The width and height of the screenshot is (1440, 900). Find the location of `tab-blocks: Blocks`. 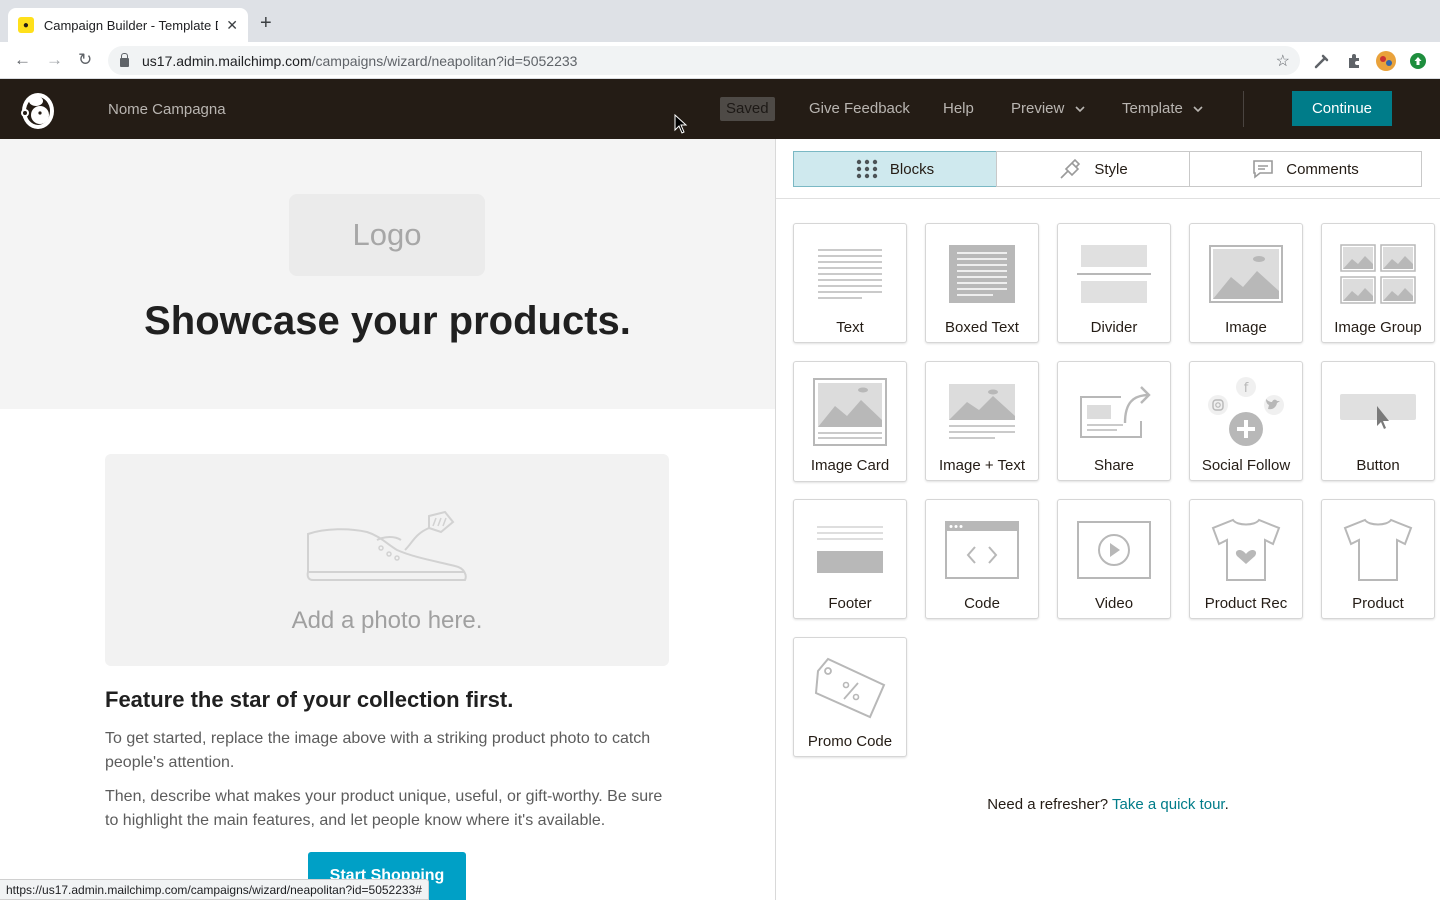

tab-blocks: Blocks is located at coordinates (895, 169).